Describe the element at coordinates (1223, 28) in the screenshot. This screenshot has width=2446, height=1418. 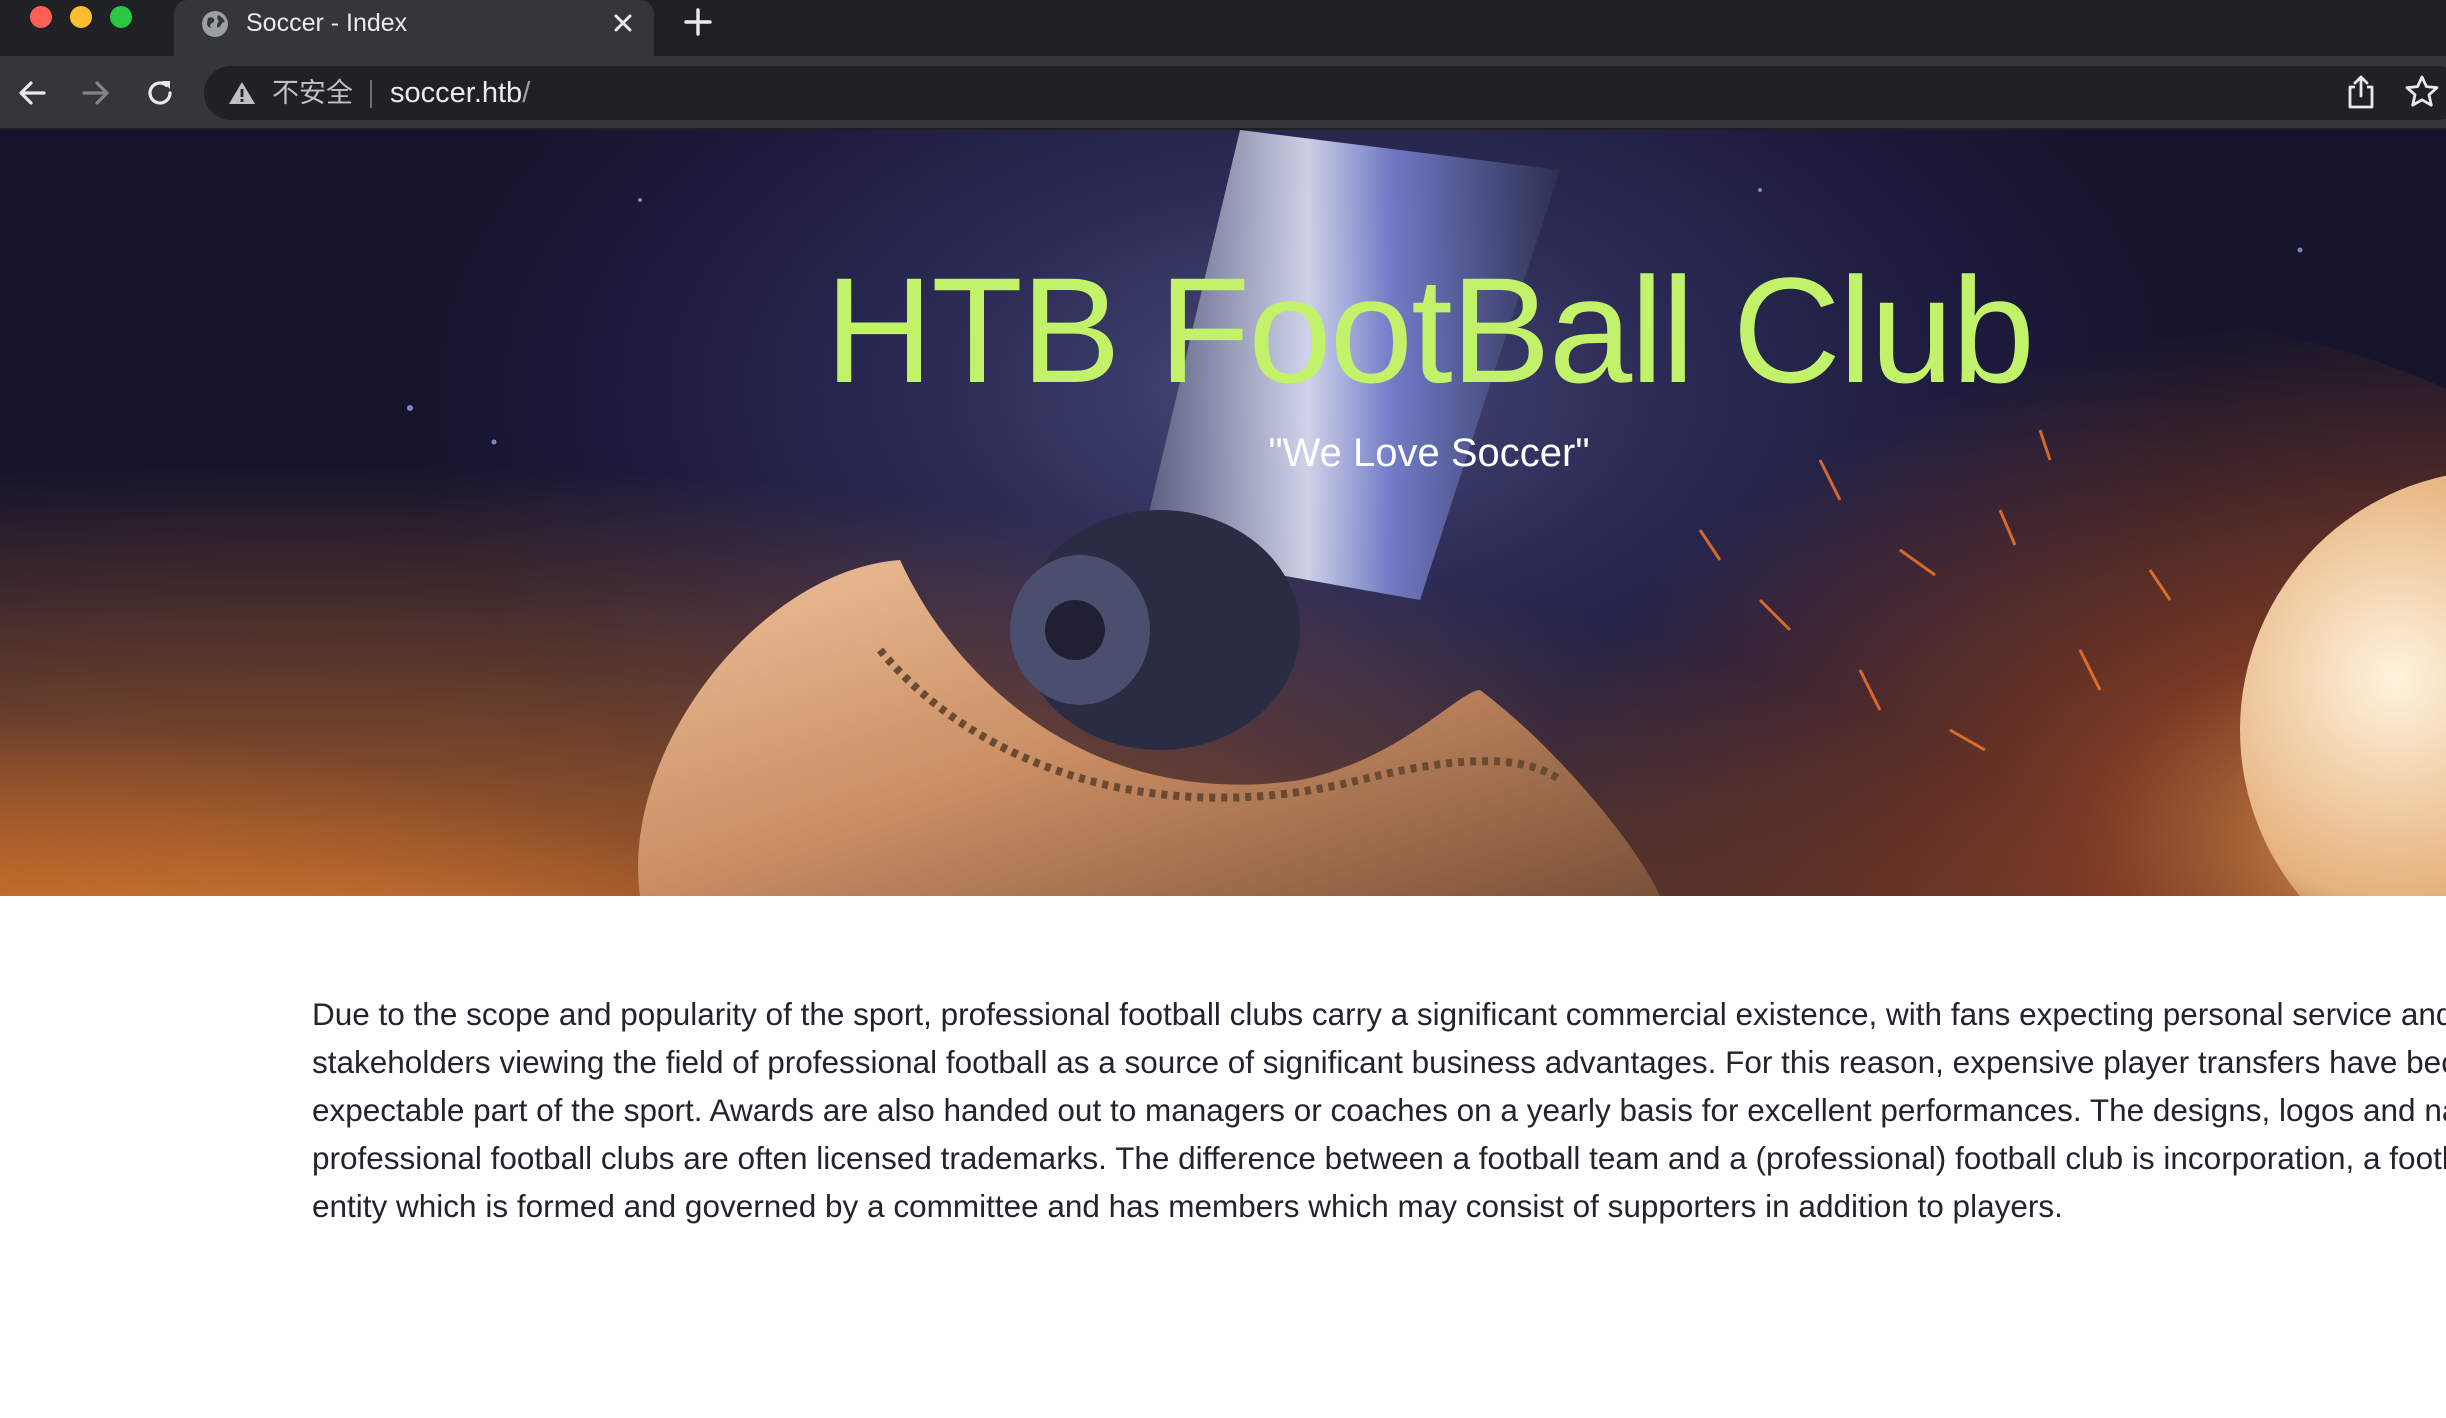
I see `browser-tab-bar: Soccer - Index` at that location.